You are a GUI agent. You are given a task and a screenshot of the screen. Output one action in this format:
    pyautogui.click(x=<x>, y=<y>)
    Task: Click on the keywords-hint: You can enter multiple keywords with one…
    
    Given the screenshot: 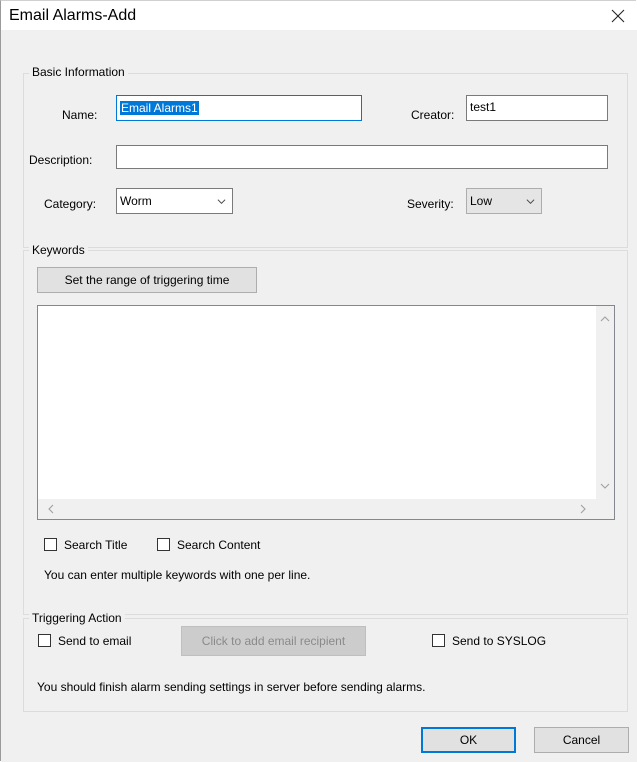 What is the action you would take?
    pyautogui.click(x=177, y=575)
    